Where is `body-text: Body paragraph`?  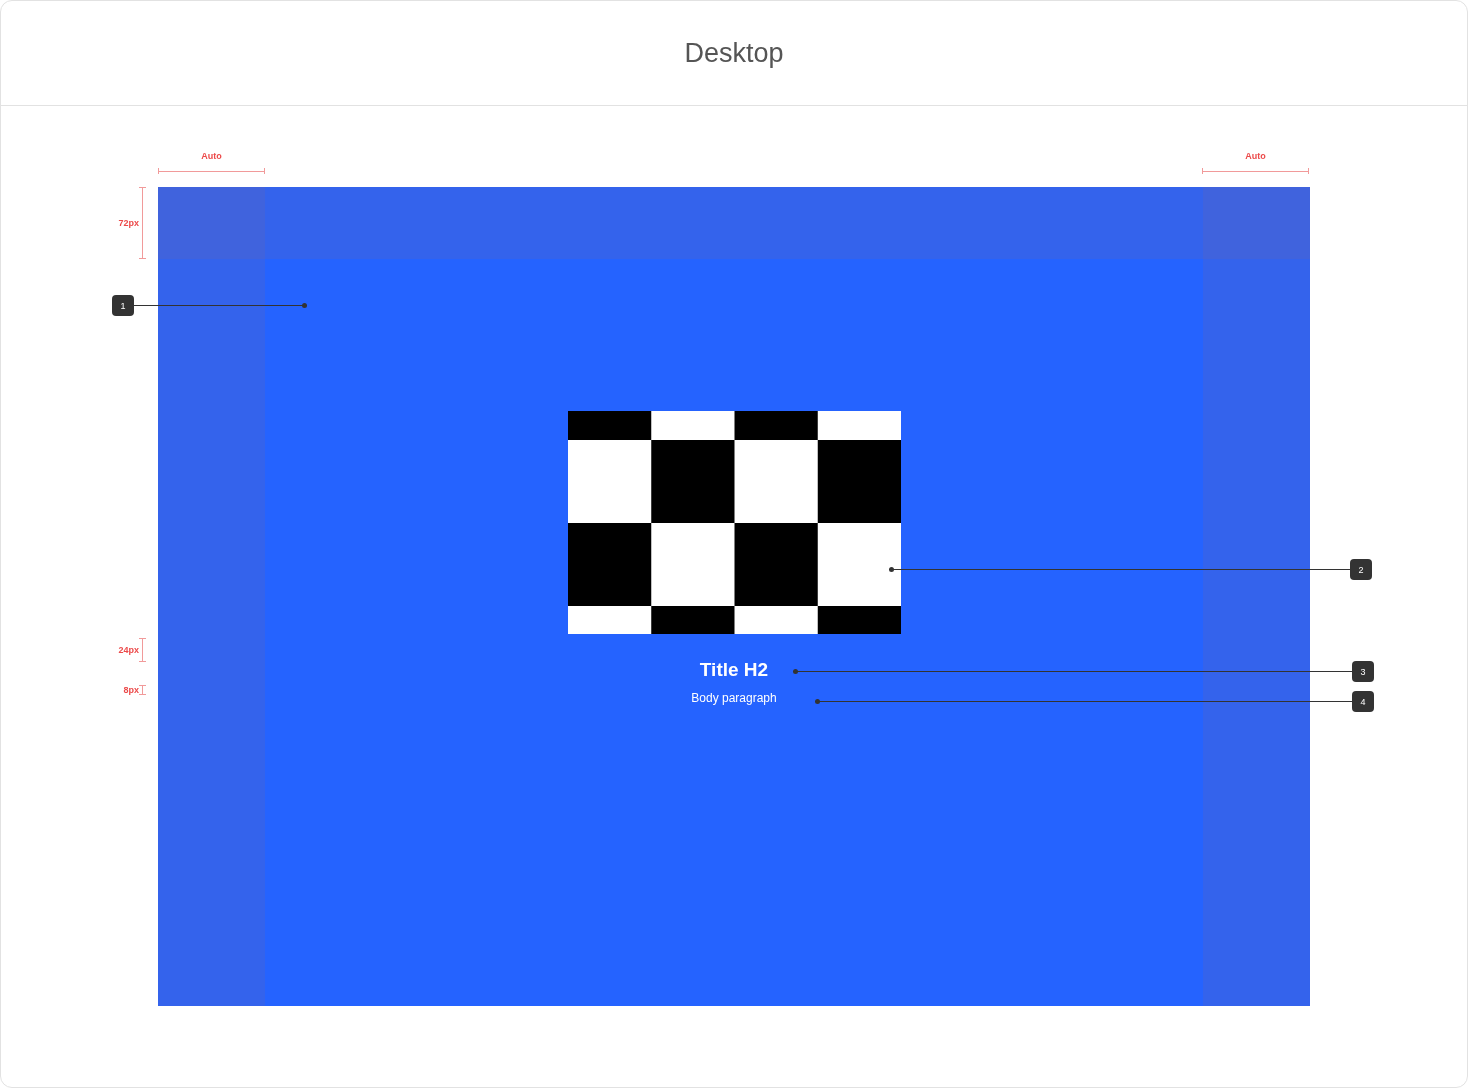
body-text: Body paragraph is located at coordinates (734, 698).